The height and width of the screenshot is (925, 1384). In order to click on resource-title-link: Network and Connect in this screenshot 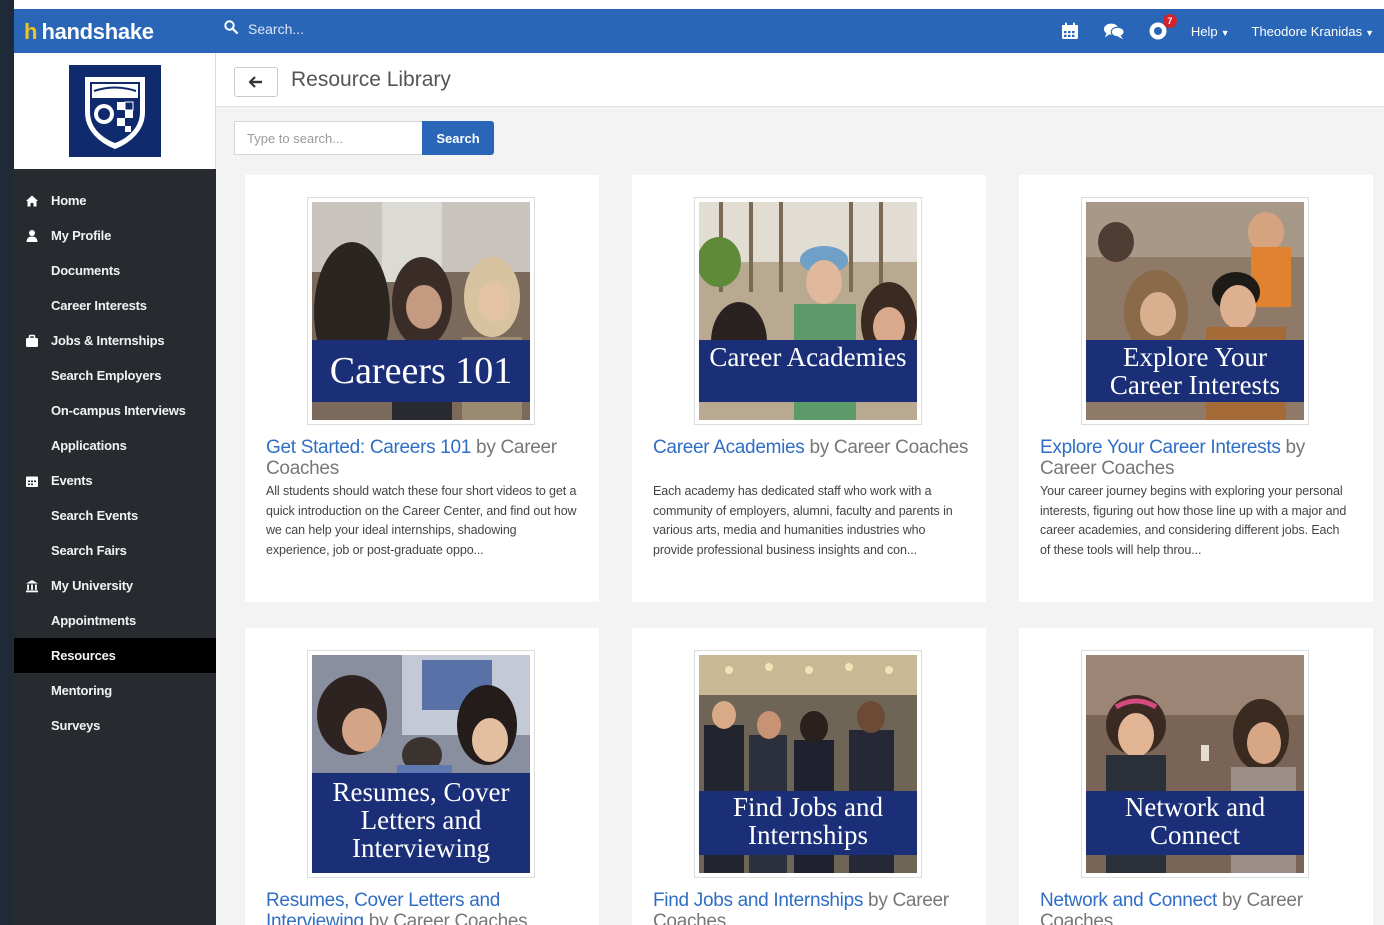, I will do `click(1128, 900)`.